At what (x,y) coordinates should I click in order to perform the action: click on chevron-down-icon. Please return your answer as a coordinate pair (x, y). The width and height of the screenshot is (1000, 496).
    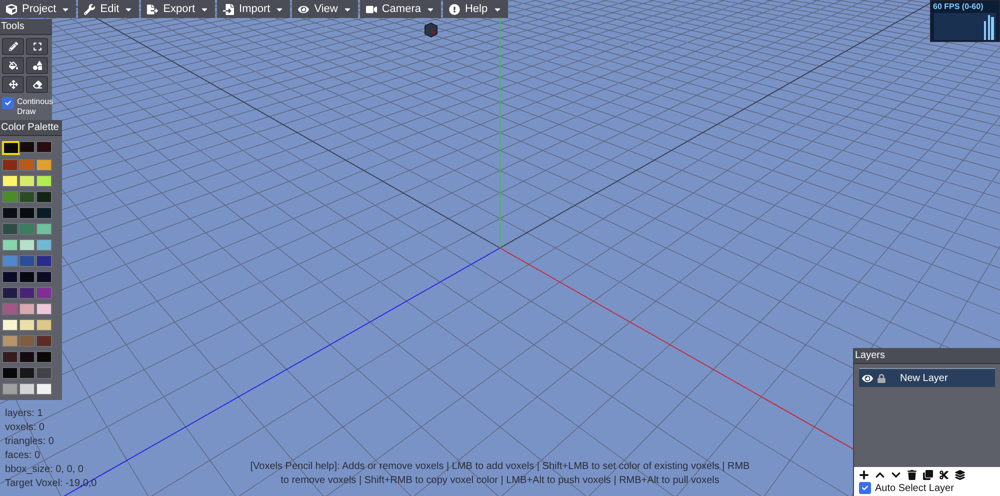
    Looking at the image, I should click on (896, 475).